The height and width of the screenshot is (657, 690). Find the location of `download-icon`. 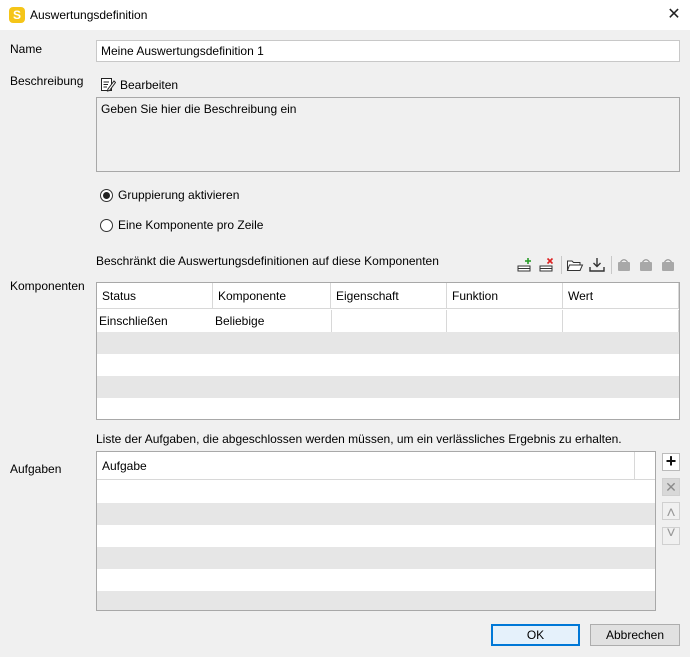

download-icon is located at coordinates (597, 265).